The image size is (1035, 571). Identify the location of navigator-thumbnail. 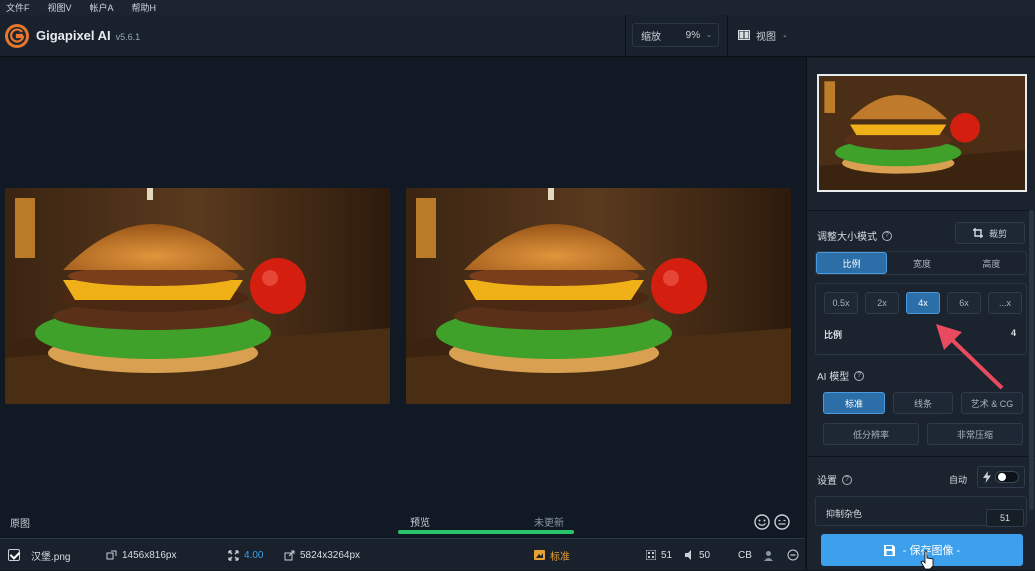
(922, 133).